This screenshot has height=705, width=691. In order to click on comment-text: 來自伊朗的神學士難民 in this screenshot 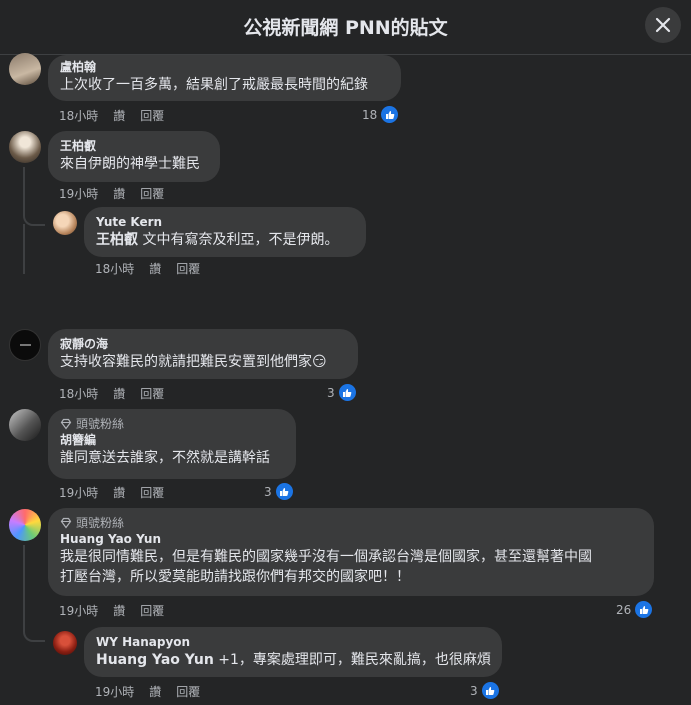, I will do `click(130, 164)`.